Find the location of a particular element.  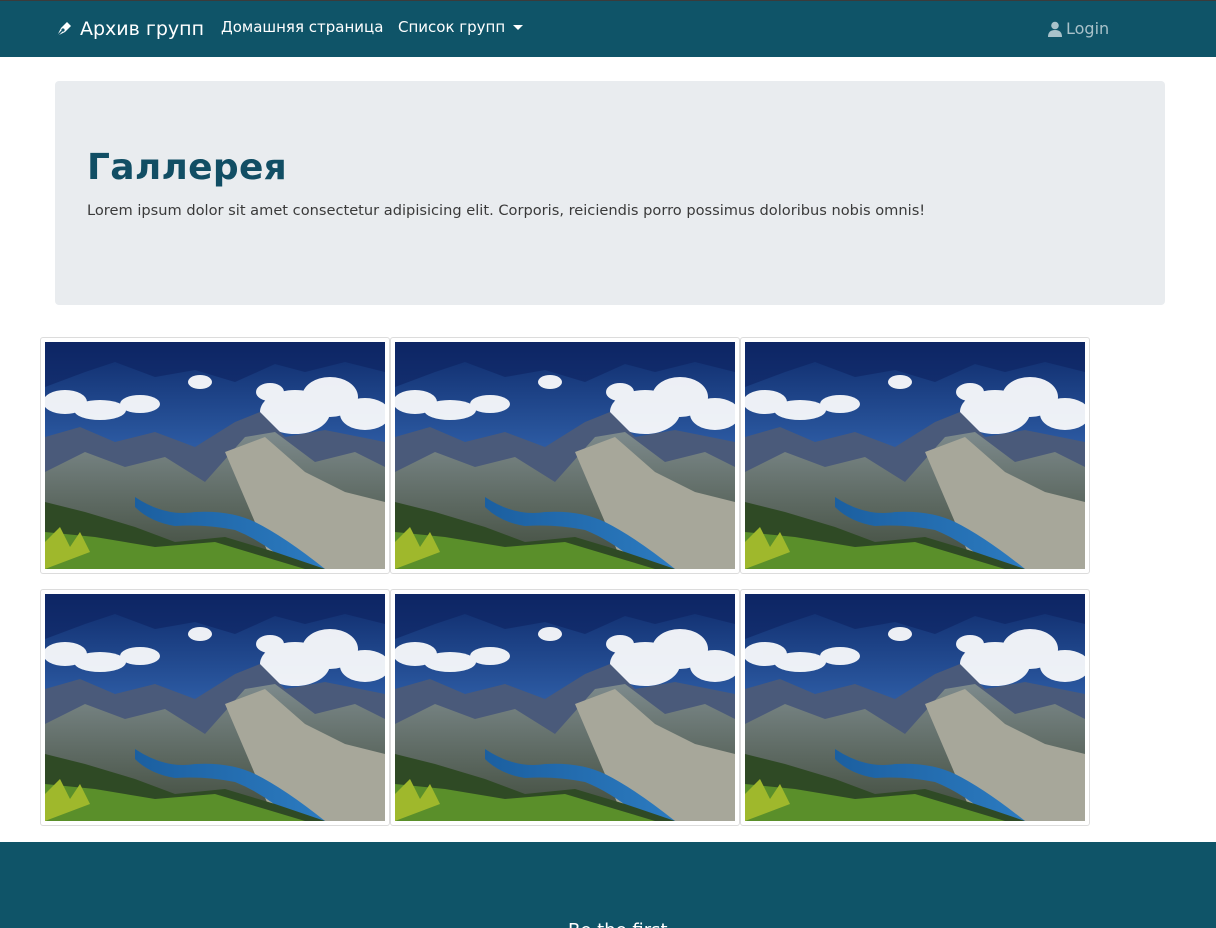

nav-groups-dropdown: Список групп is located at coordinates (461, 27).